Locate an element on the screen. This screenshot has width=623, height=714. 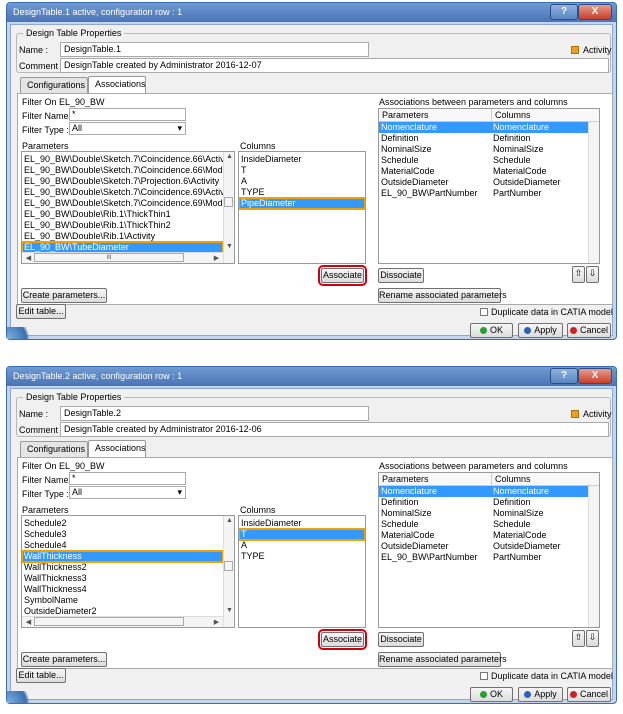
parameter-item: Schedule4 is located at coordinates (122, 545).